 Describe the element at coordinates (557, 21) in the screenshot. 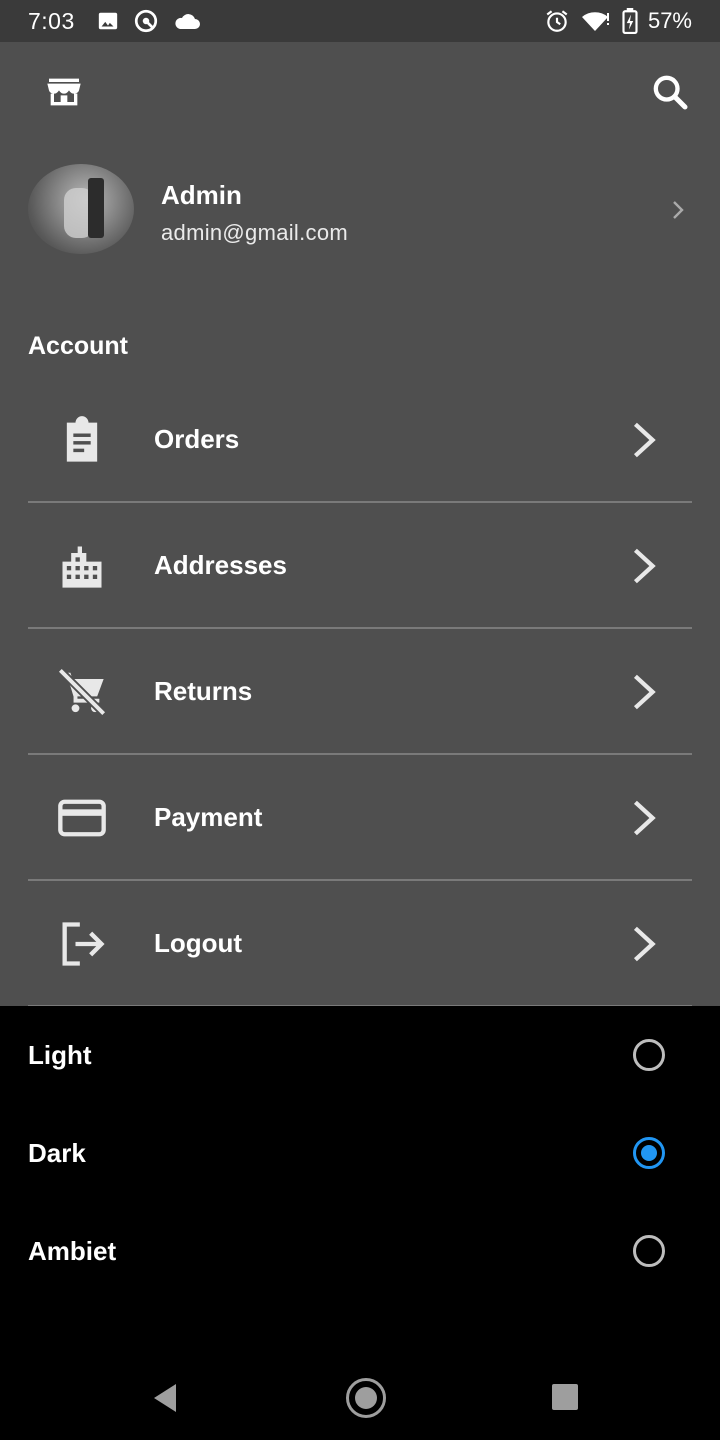

I see `alarm-icon` at that location.